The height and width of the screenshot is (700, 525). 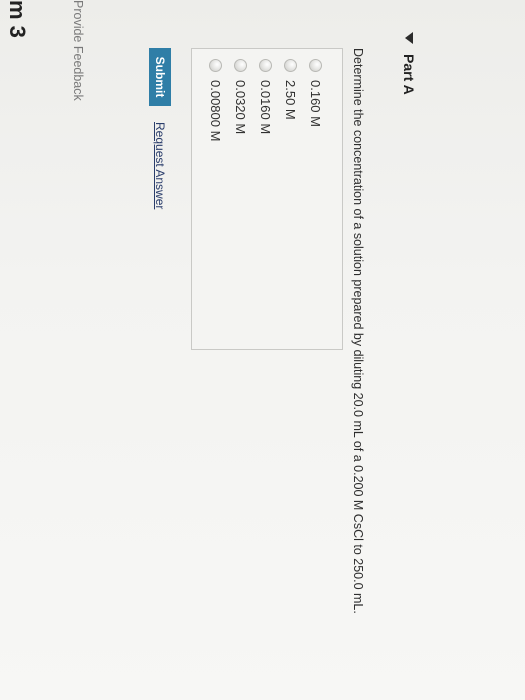 I want to click on choice-label: 0.0160 M, so click(x=265, y=107).